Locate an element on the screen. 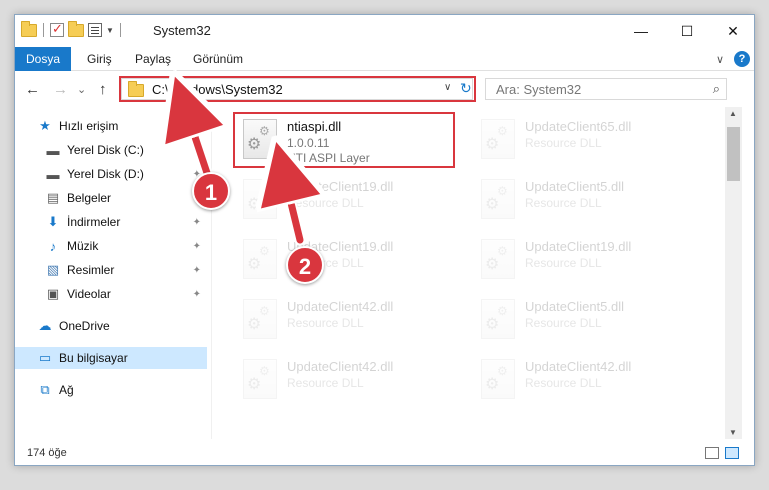 This screenshot has height=490, width=769. file-name: ntiaspi.dll is located at coordinates (314, 126).